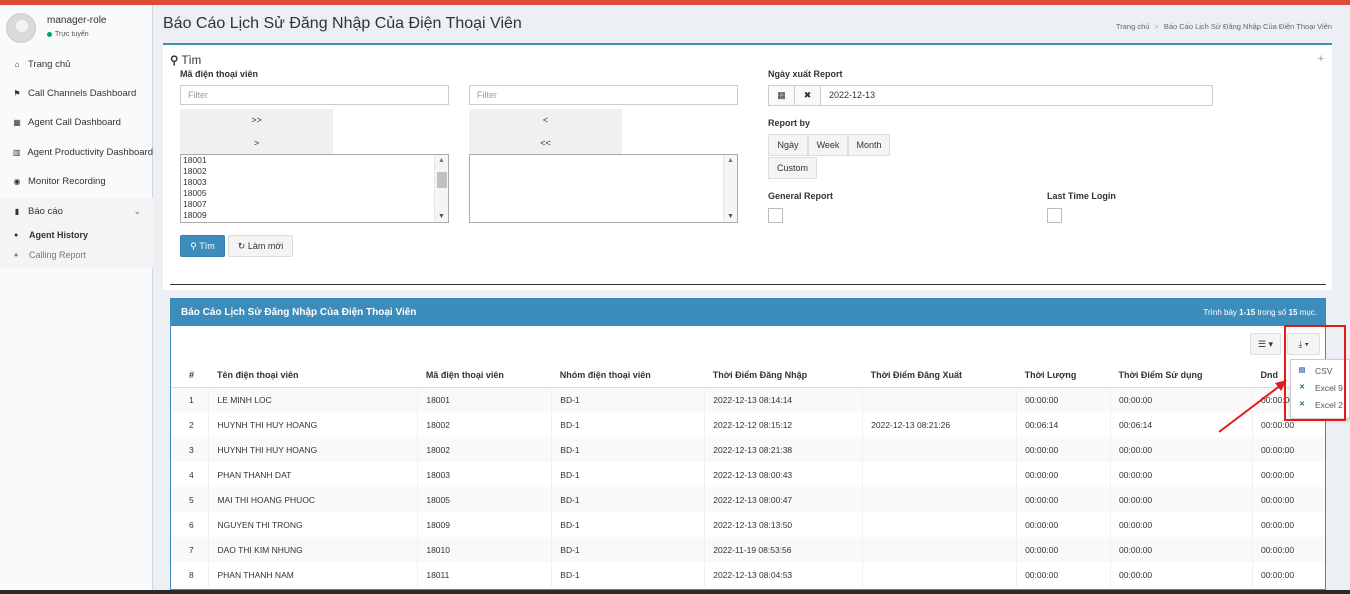 This screenshot has height=594, width=1350. Describe the element at coordinates (76, 152) in the screenshot. I see `sidebar-item-agent-productivity-dashboard: ▥ Agent Productivity Dashboard` at that location.